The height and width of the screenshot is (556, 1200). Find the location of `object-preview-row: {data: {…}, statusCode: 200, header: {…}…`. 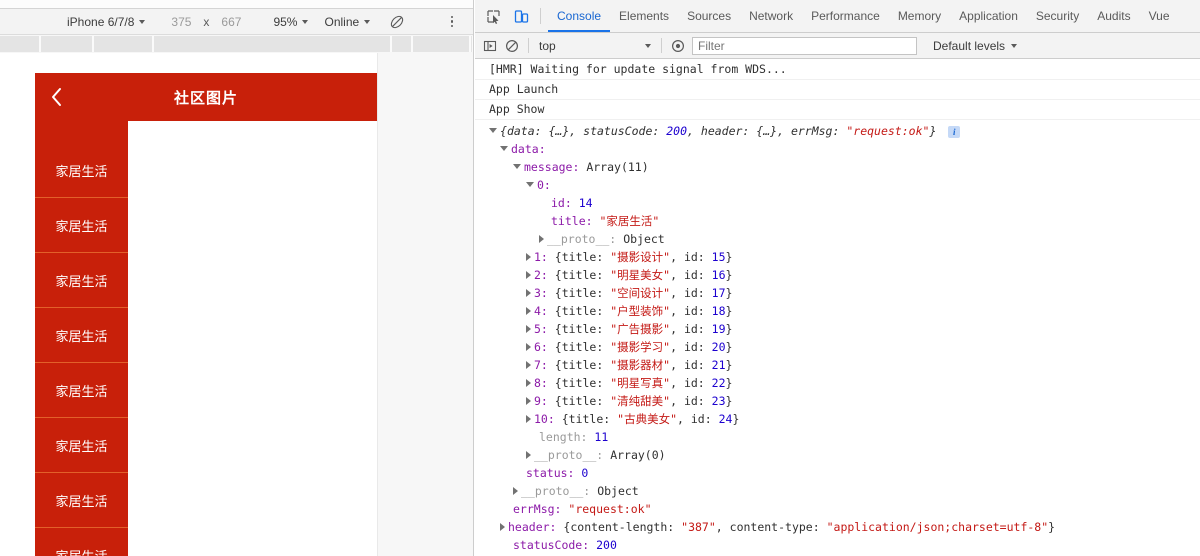

object-preview-row: {data: {…}, statusCode: 200, header: {…}… is located at coordinates (837, 131).